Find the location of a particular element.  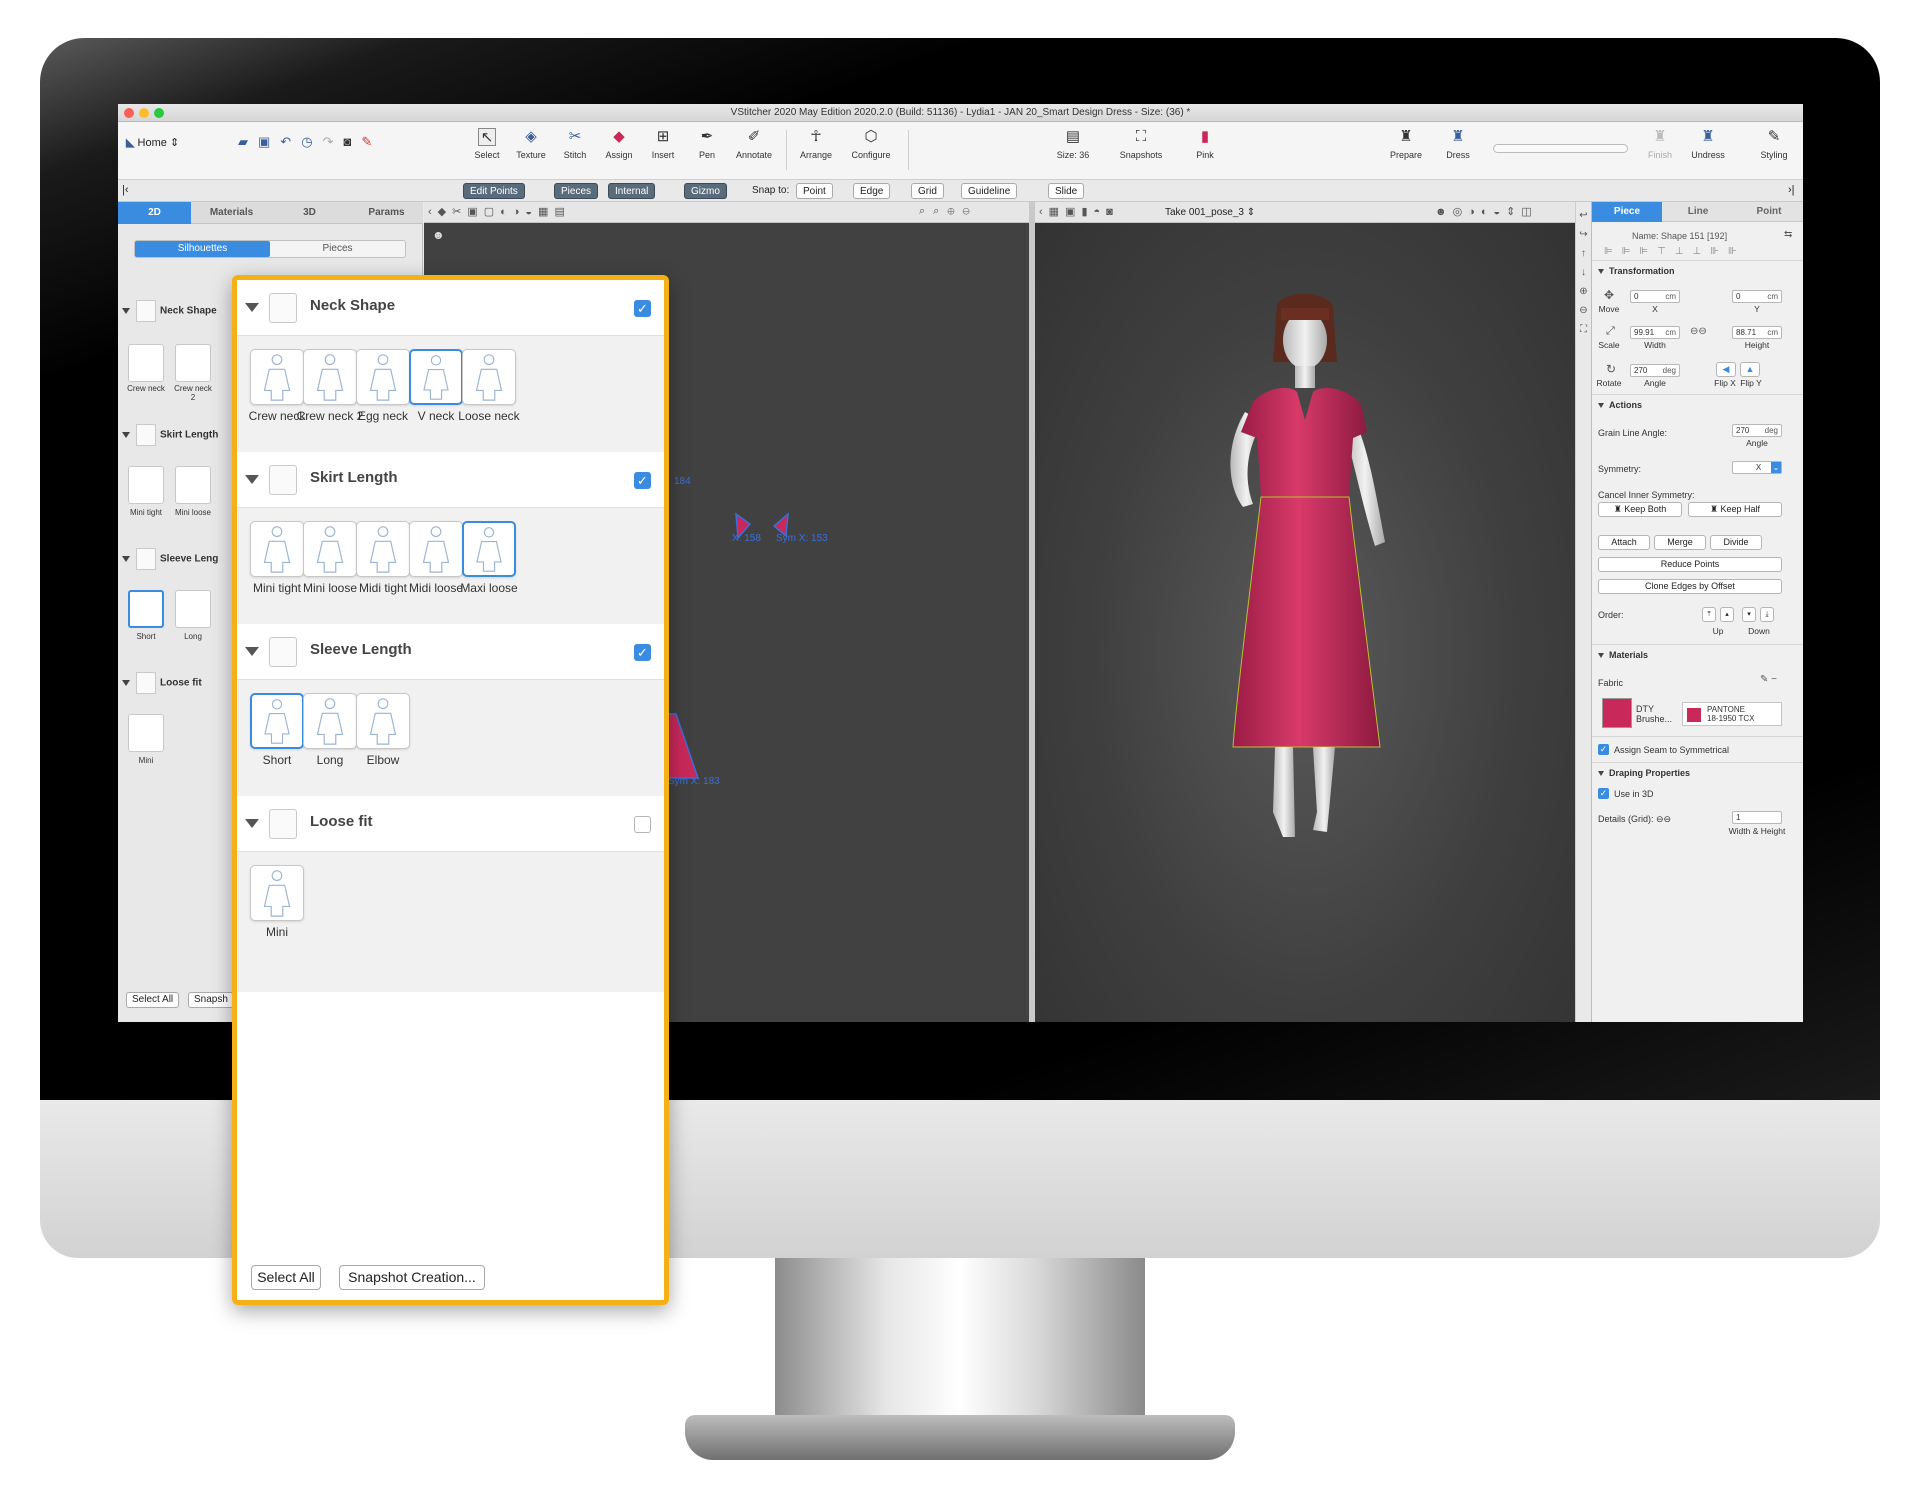

take-selector: Take 001_pose_3 ⇕ is located at coordinates (1210, 212).